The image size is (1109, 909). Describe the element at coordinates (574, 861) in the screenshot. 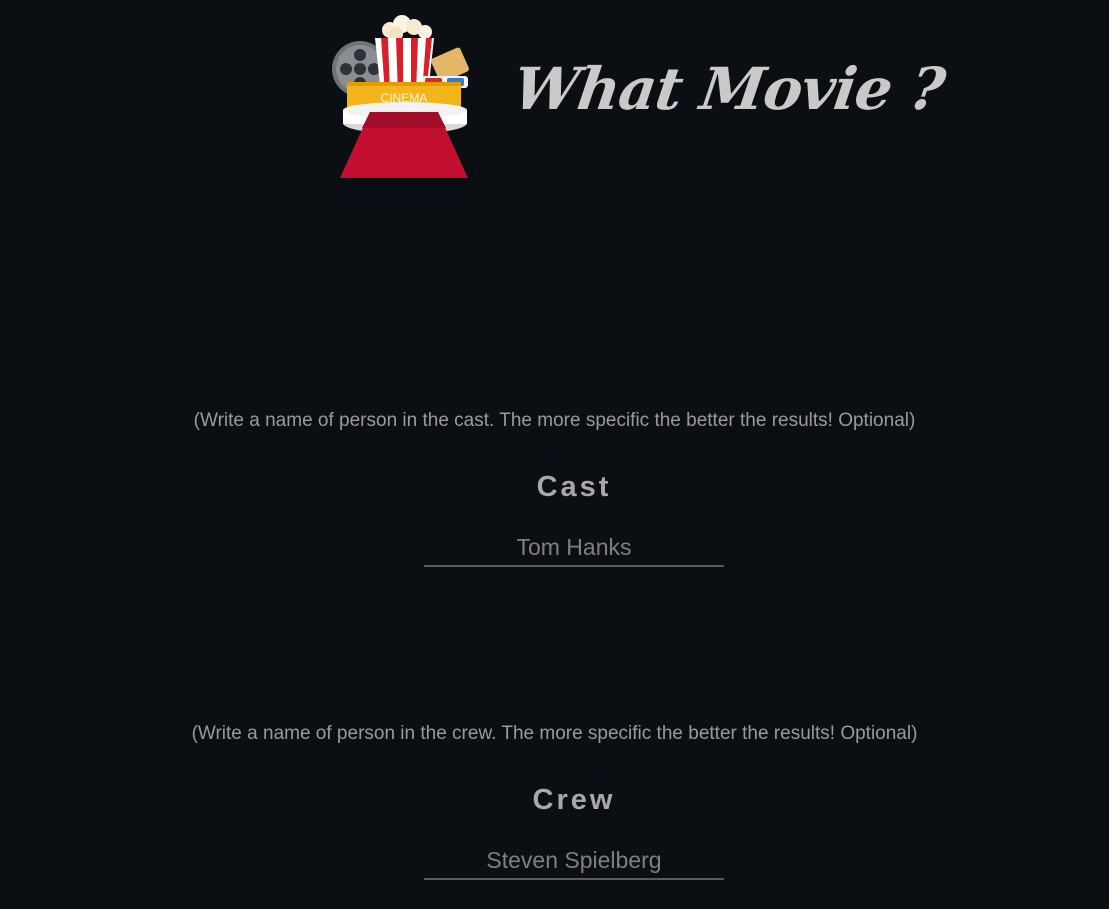

I see `crew-input` at that location.